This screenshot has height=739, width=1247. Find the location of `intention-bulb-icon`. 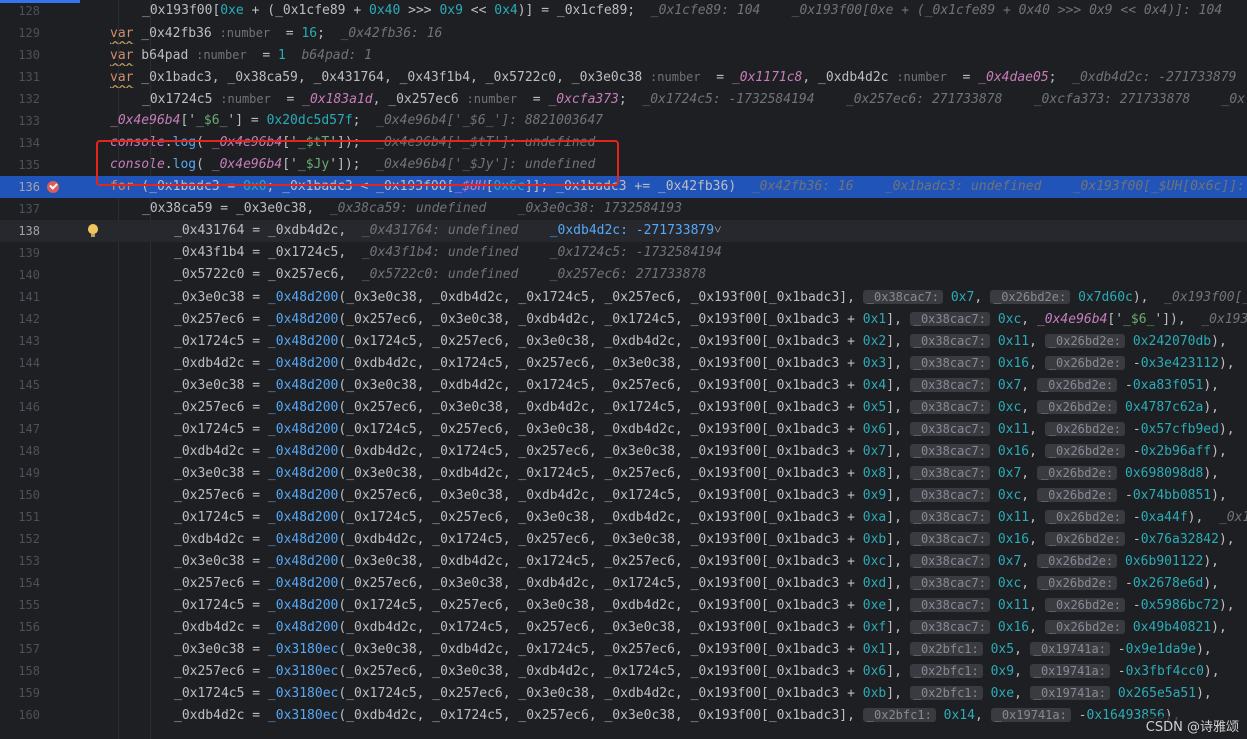

intention-bulb-icon is located at coordinates (93, 230).